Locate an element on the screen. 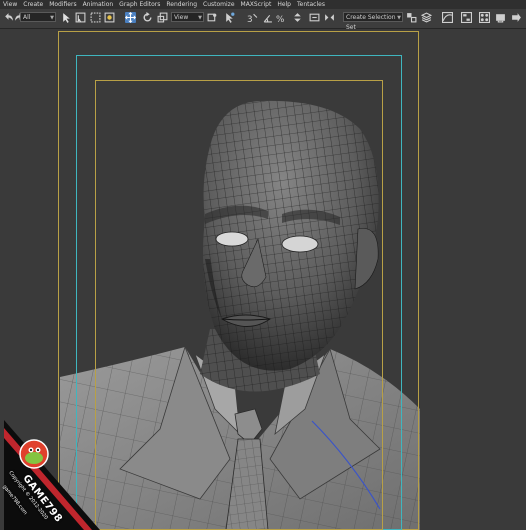 This screenshot has width=526, height=530. render-setup-icon is located at coordinates (500, 17).